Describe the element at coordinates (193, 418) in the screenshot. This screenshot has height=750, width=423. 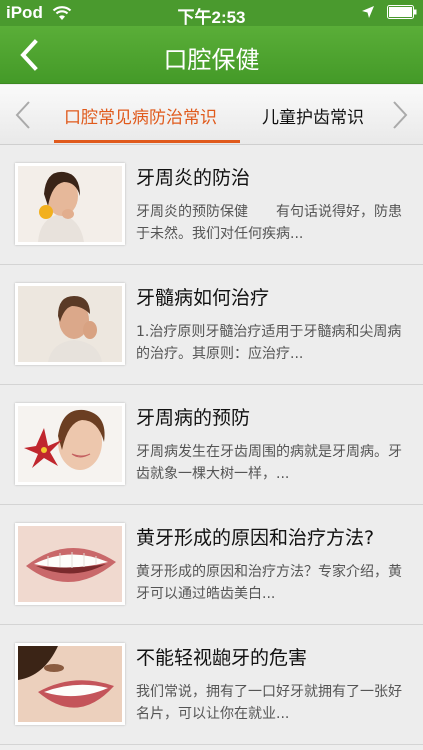
I see `article-title: 牙周病的预防` at that location.